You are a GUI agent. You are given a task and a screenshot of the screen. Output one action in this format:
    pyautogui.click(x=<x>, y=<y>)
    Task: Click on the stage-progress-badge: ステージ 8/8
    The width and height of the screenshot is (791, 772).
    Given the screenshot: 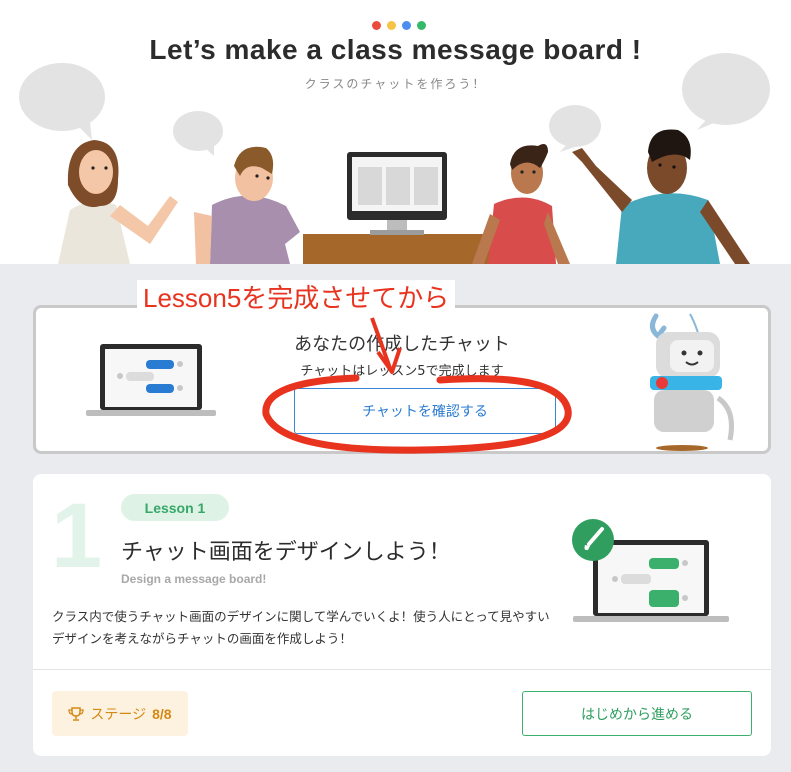 What is the action you would take?
    pyautogui.click(x=120, y=713)
    